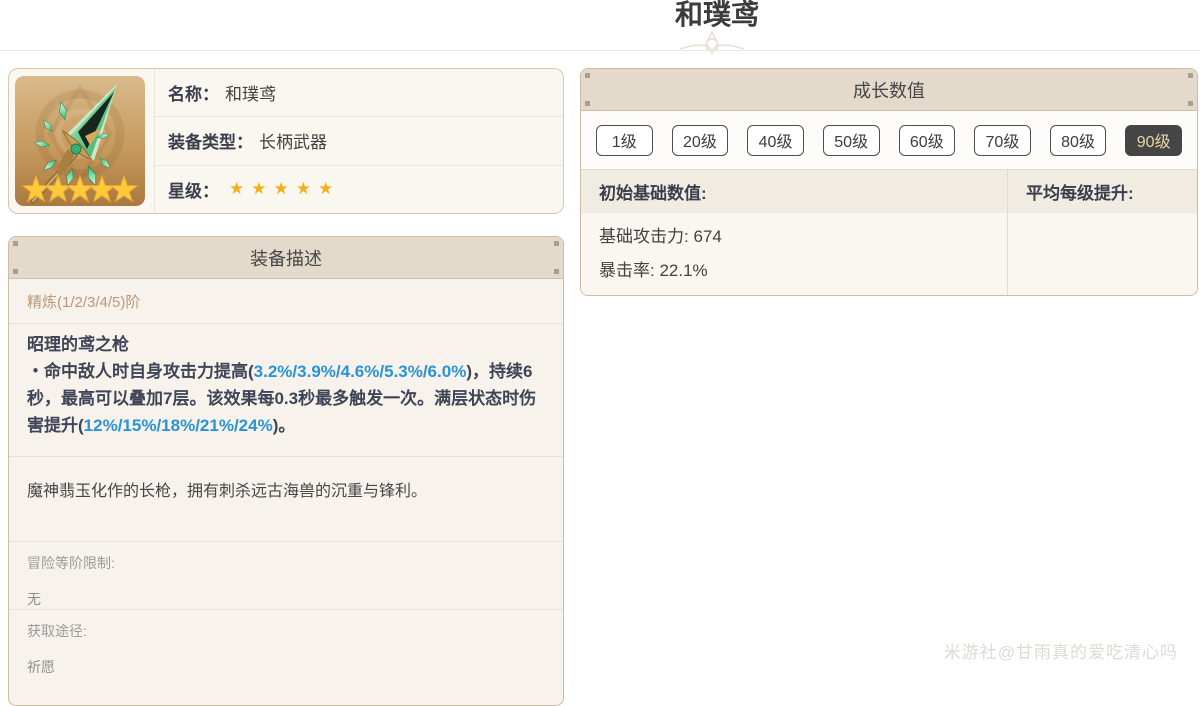 This screenshot has width=1200, height=706. What do you see at coordinates (359, 188) in the screenshot?
I see `star-row: 星级： ★★★★★` at bounding box center [359, 188].